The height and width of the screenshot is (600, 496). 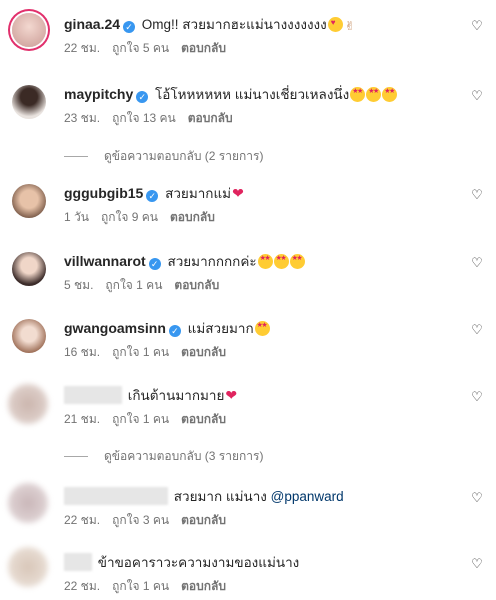 What do you see at coordinates (176, 395) in the screenshot?
I see `comment-text: เกินต้านมากมาย` at bounding box center [176, 395].